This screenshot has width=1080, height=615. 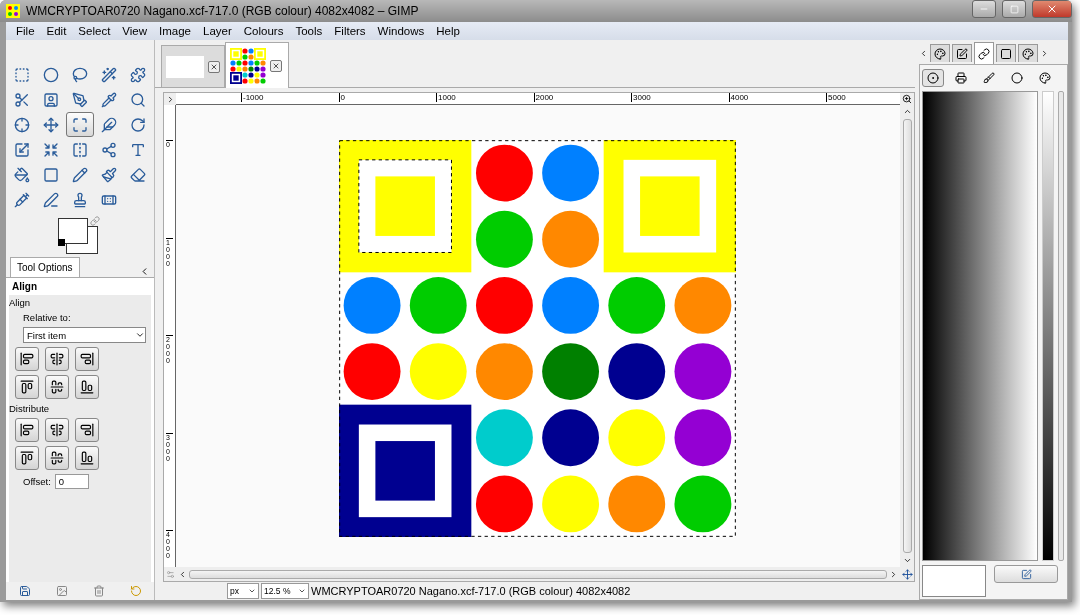 What do you see at coordinates (138, 174) in the screenshot?
I see `eraser-icon` at bounding box center [138, 174].